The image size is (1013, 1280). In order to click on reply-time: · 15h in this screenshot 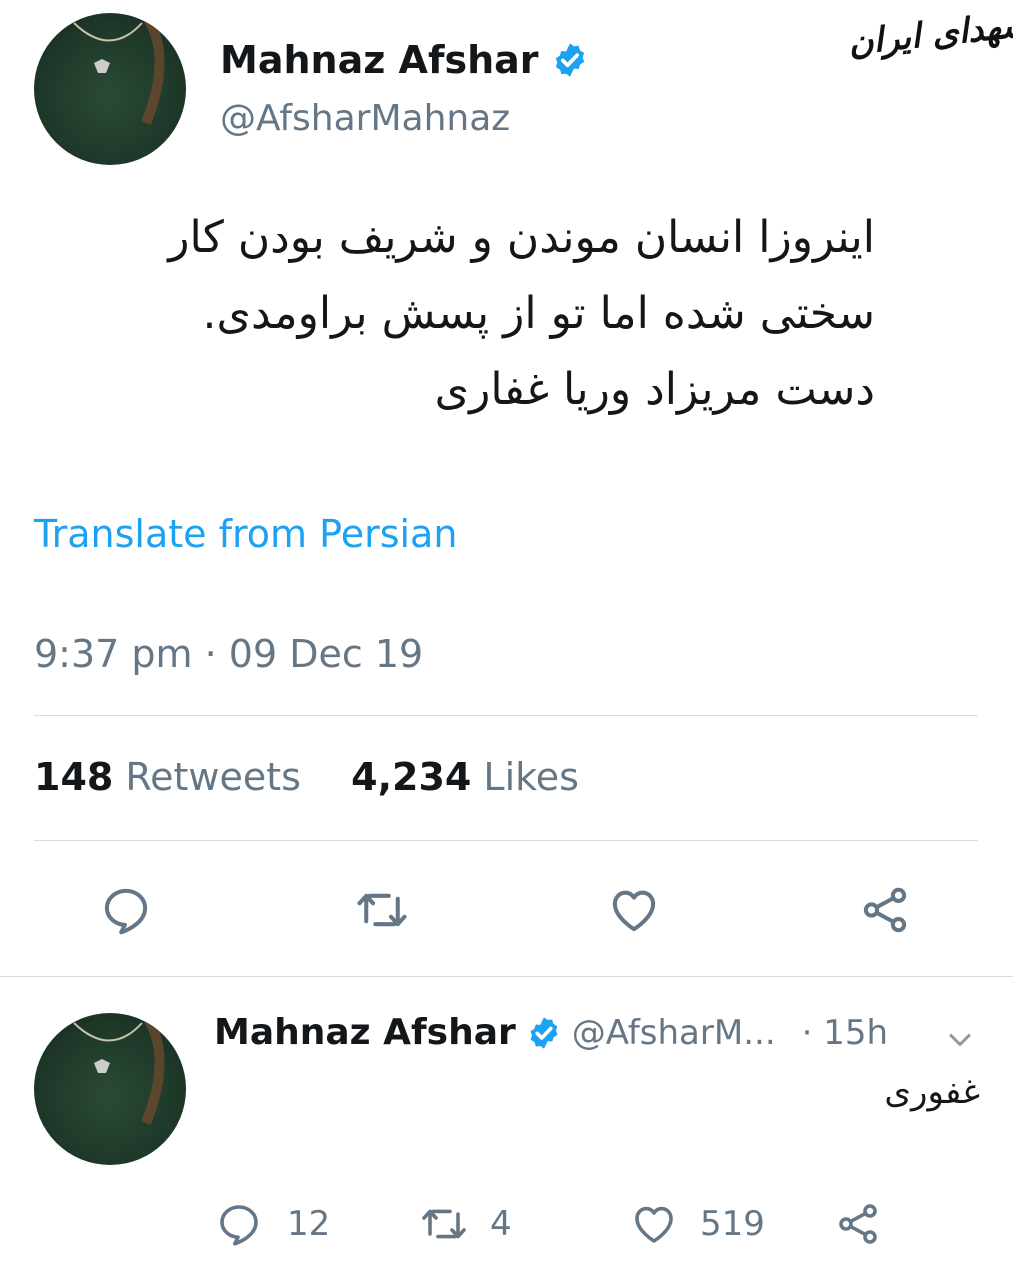, I will do `click(845, 1033)`.